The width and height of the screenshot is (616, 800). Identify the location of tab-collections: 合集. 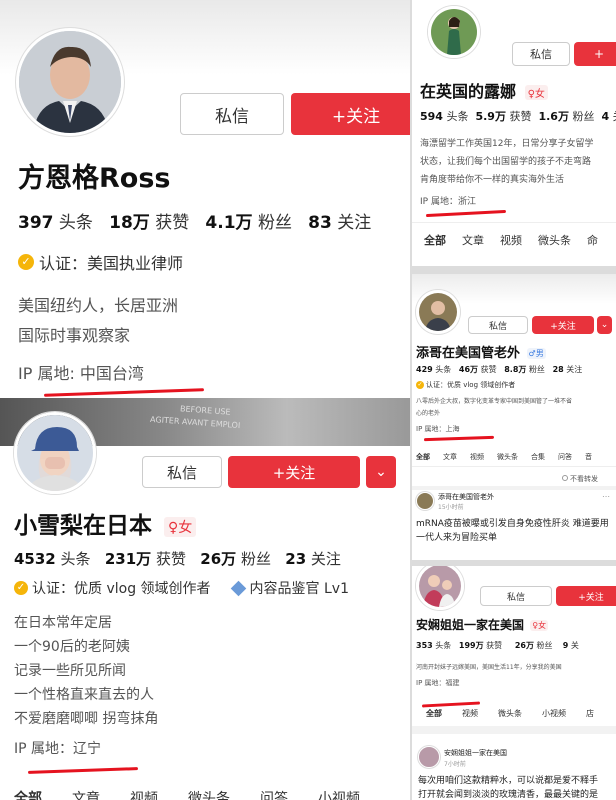
(538, 457).